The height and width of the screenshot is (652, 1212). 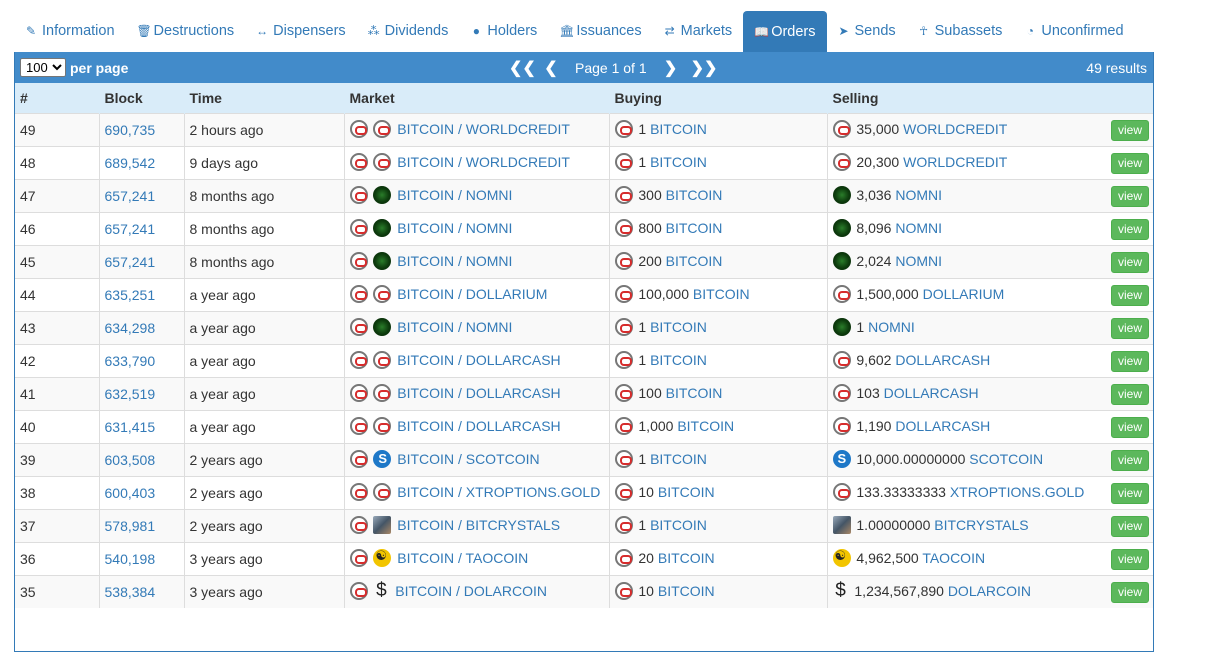 I want to click on block-link: 634,298, so click(x=130, y=328).